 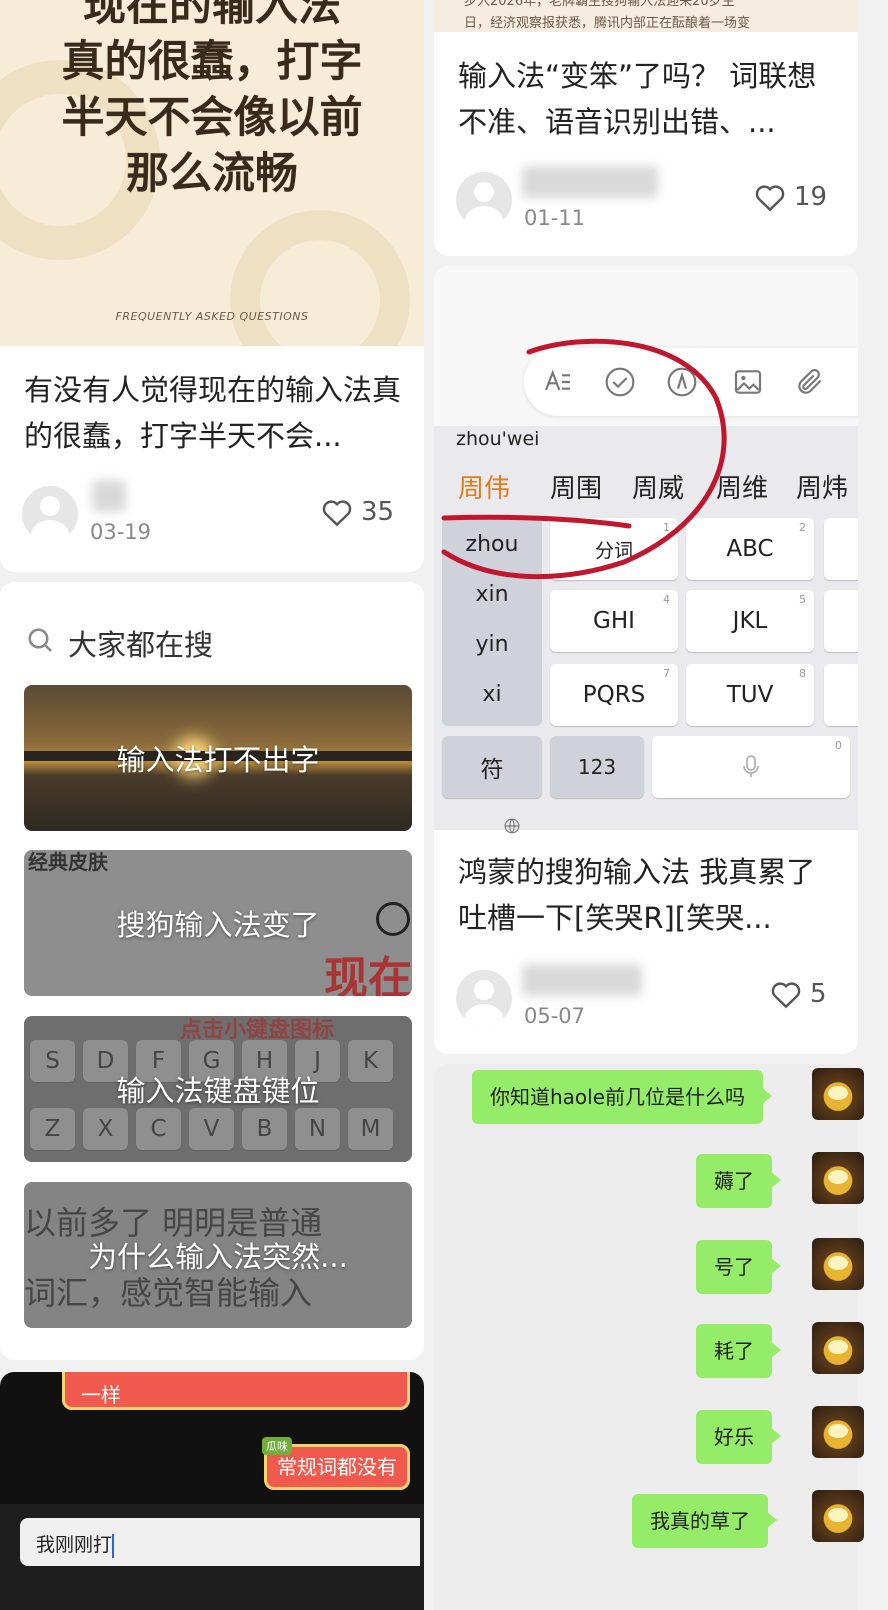 I want to click on like-button: 19, so click(x=790, y=197).